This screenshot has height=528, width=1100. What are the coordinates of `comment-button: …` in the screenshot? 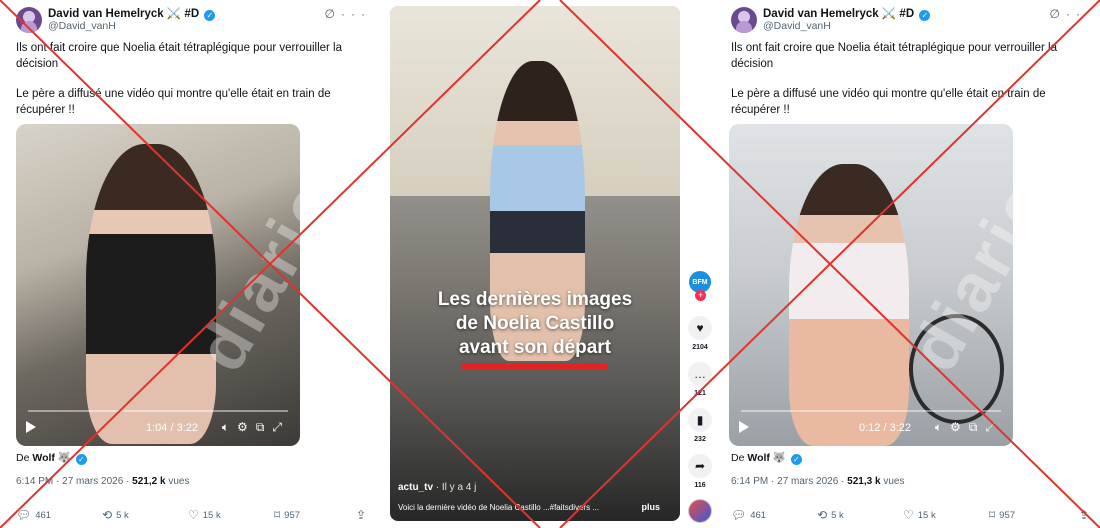 It's located at (700, 374).